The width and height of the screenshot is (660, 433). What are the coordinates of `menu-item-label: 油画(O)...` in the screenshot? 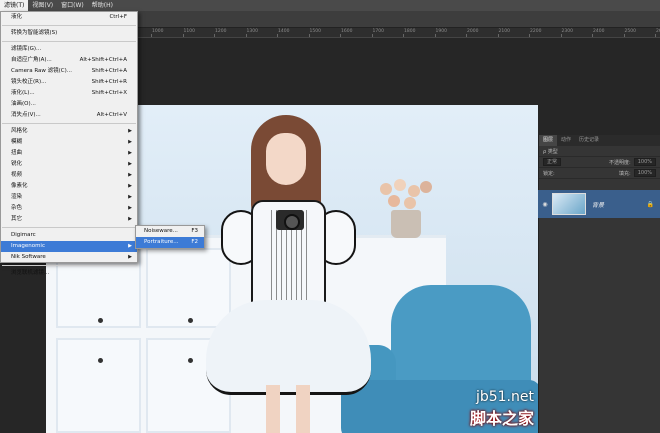 It's located at (23, 104).